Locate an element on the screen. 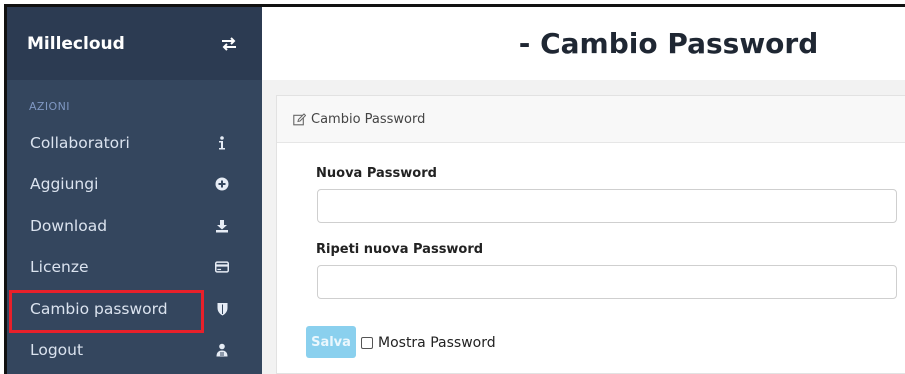 This screenshot has height=374, width=905. sidebar-item-label: Aggiungi is located at coordinates (64, 184).